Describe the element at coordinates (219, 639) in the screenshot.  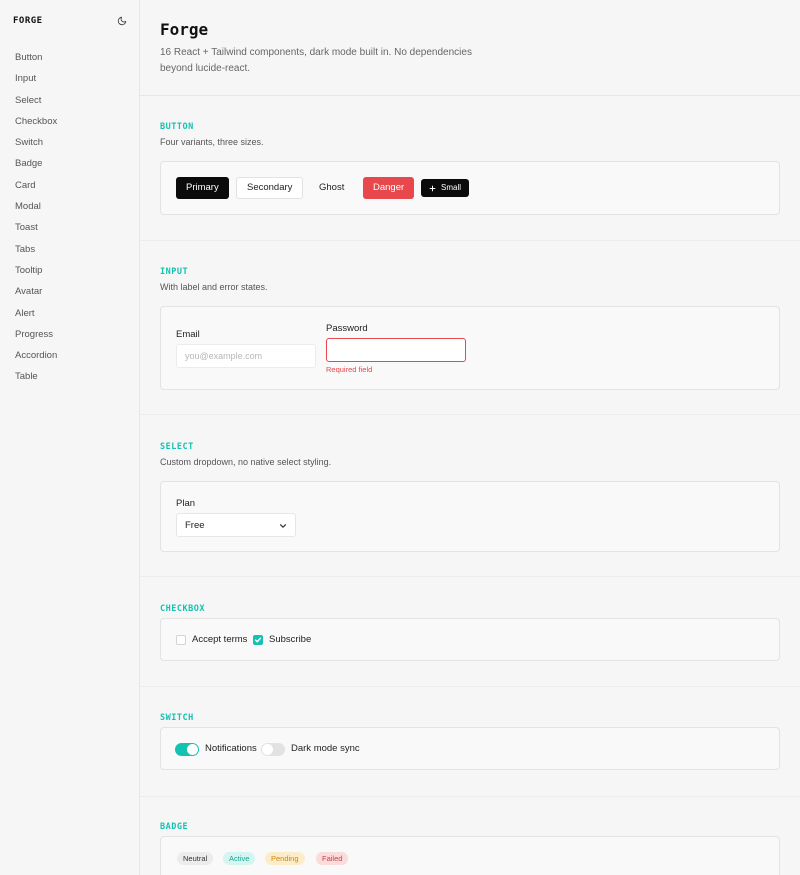
I see `accept-terms-label: Accept terms` at that location.